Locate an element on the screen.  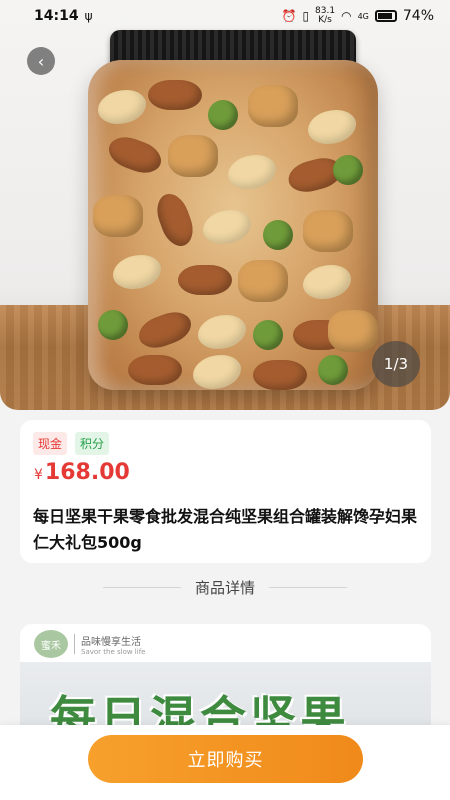
price-value: 168.00 is located at coordinates (87, 472).